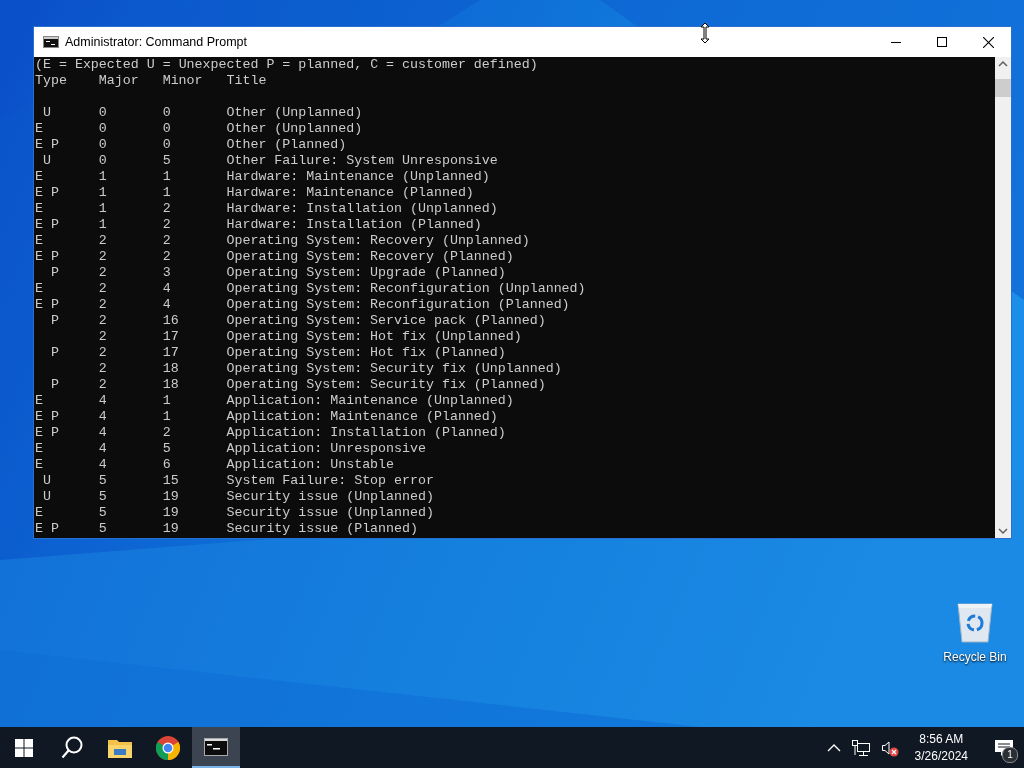 The height and width of the screenshot is (768, 1024). Describe the element at coordinates (322, 529) in the screenshot. I see `table-cell: Security issue (Planned)` at that location.